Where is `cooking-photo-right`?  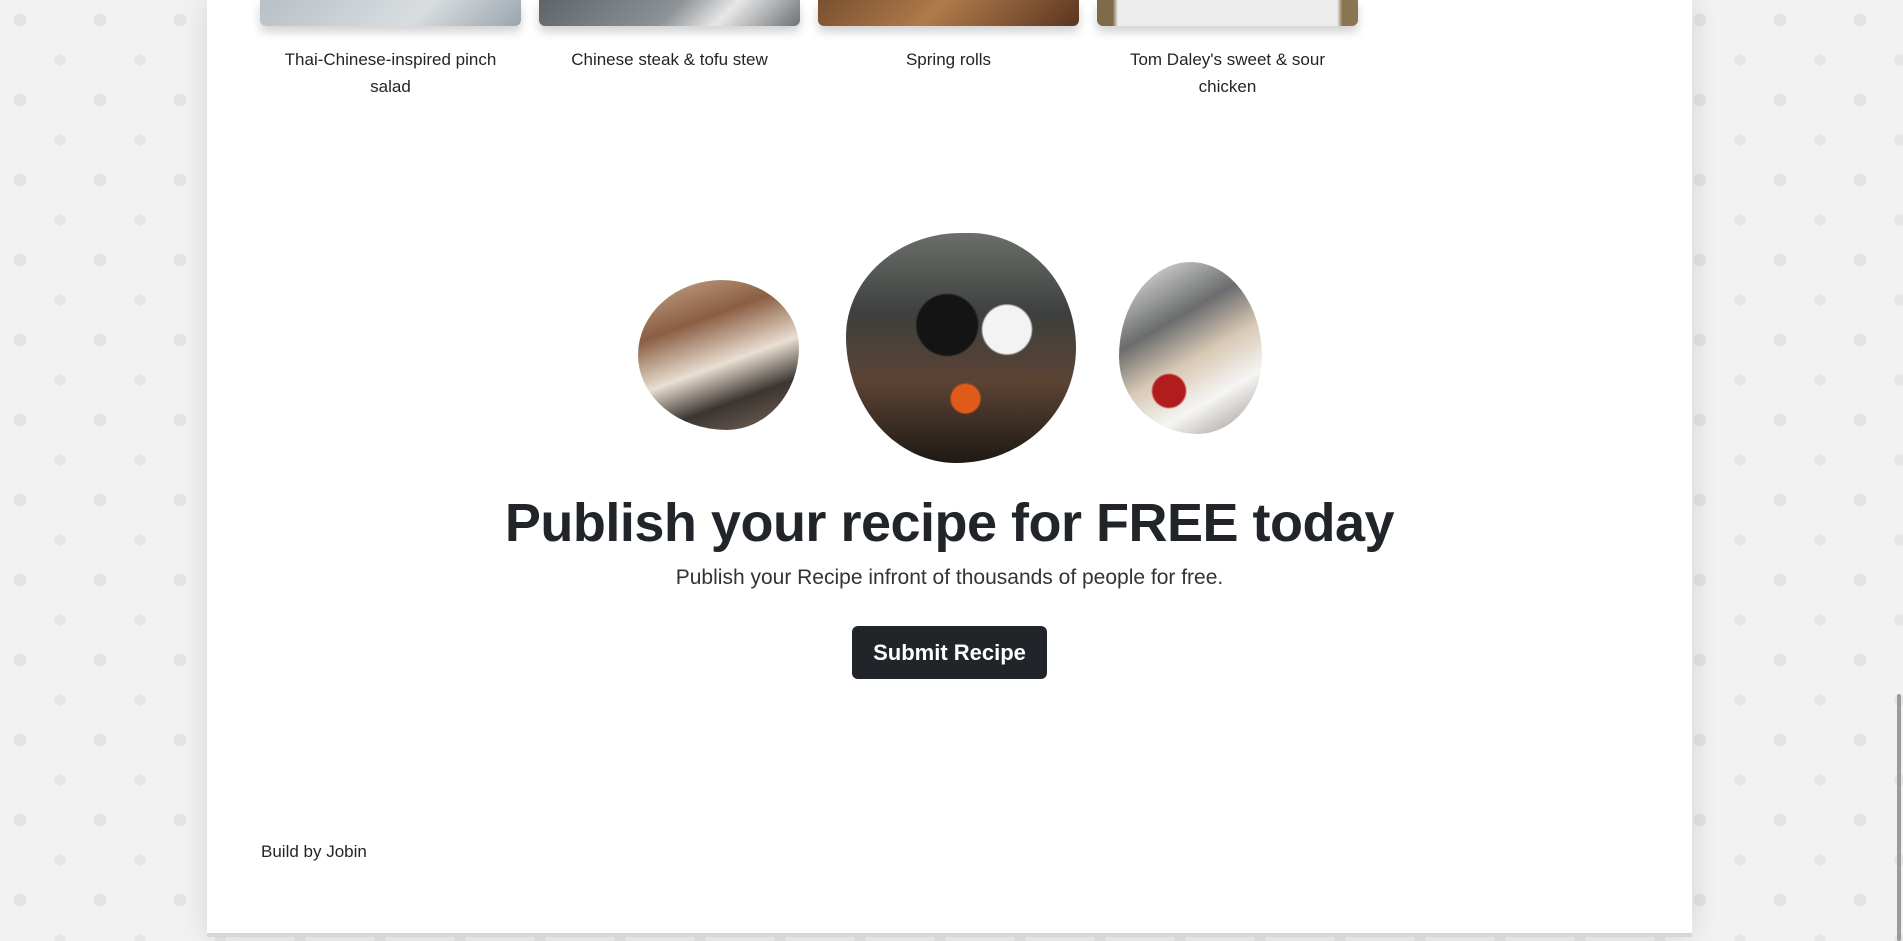
cooking-photo-right is located at coordinates (1190, 348).